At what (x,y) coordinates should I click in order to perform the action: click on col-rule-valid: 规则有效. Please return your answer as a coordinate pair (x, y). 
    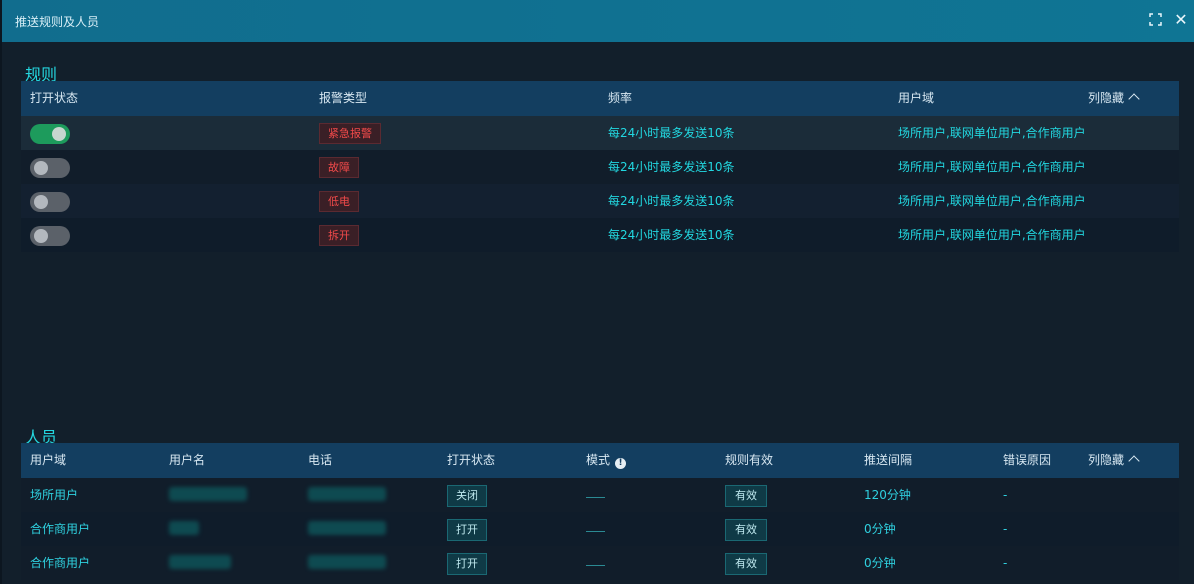
    Looking at the image, I should click on (749, 460).